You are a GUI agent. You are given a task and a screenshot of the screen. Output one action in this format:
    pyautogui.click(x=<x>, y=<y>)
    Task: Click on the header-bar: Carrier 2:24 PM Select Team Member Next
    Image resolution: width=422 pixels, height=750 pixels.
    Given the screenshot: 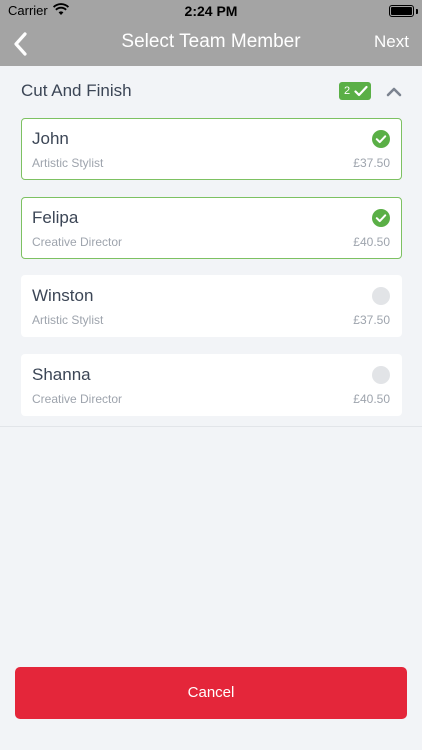 What is the action you would take?
    pyautogui.click(x=211, y=33)
    